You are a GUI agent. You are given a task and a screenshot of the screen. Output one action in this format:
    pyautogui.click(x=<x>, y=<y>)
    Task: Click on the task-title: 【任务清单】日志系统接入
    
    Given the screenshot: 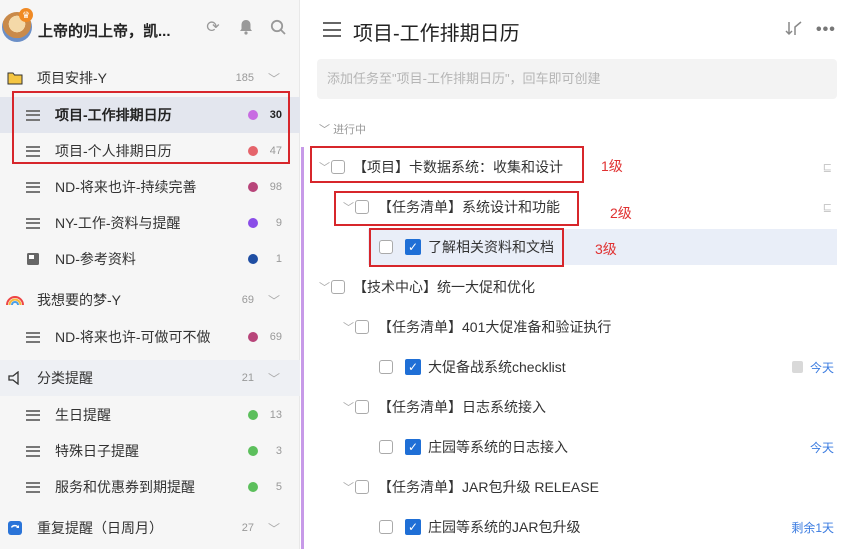 What is the action you would take?
    pyautogui.click(x=462, y=407)
    